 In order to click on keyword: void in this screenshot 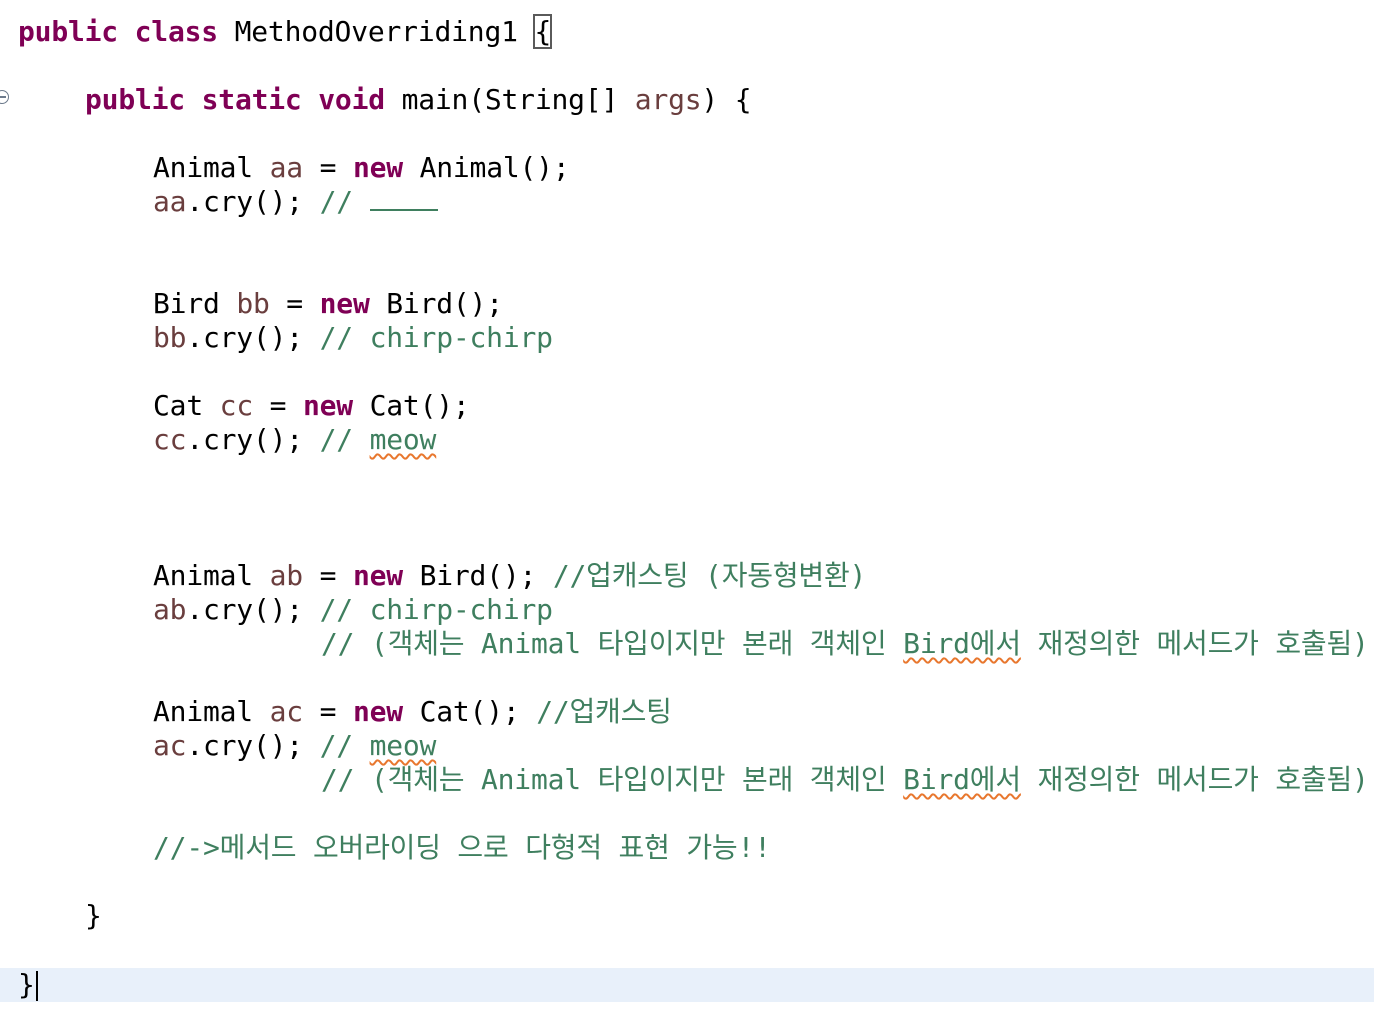, I will do `click(351, 99)`.